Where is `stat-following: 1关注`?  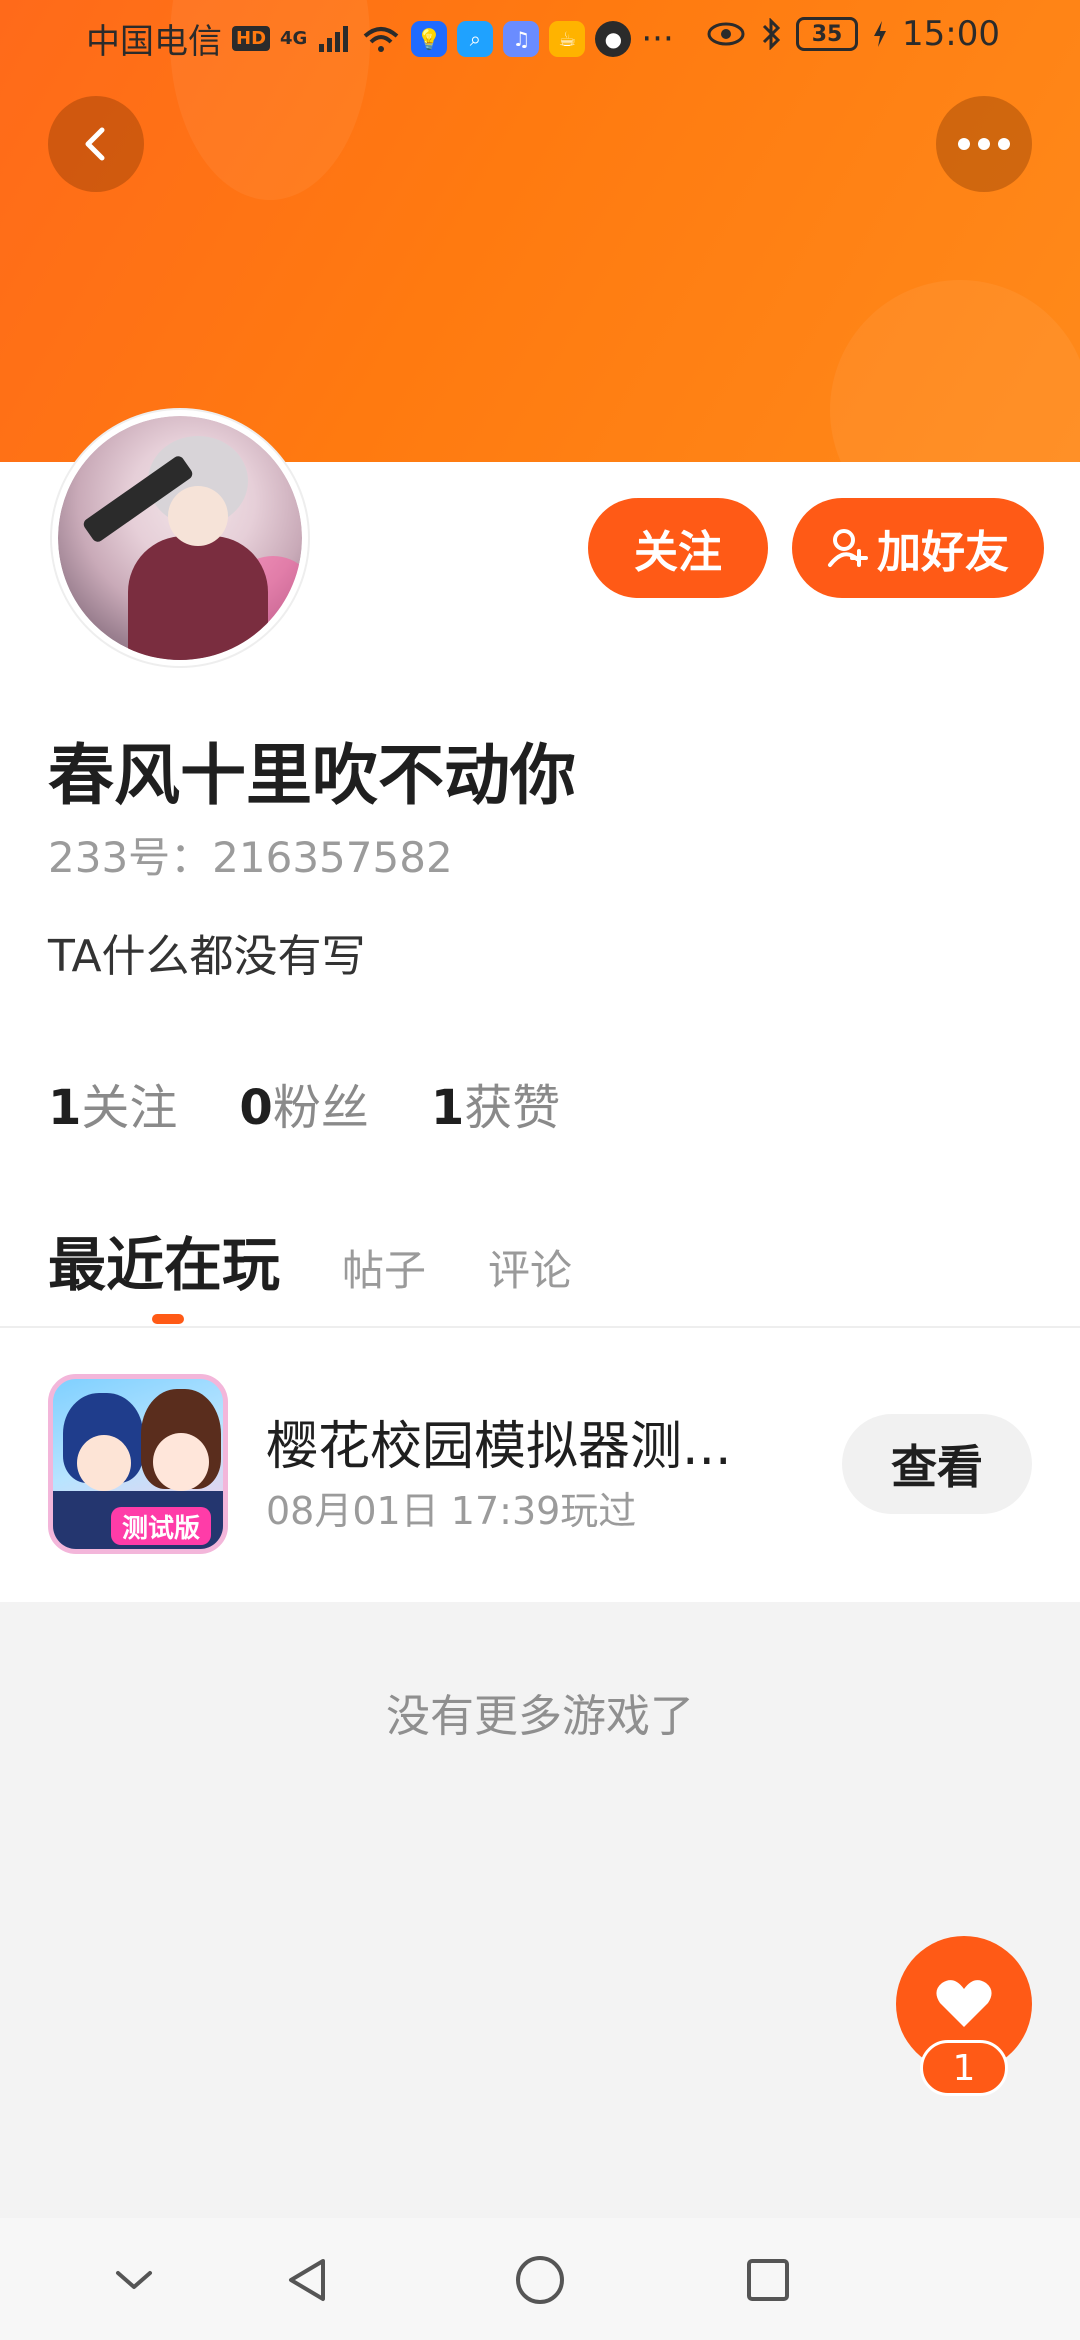
stat-following: 1关注 is located at coordinates (112, 1103).